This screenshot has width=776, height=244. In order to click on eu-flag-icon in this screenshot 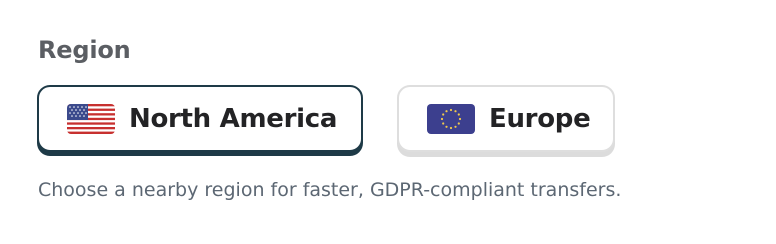, I will do `click(451, 118)`.